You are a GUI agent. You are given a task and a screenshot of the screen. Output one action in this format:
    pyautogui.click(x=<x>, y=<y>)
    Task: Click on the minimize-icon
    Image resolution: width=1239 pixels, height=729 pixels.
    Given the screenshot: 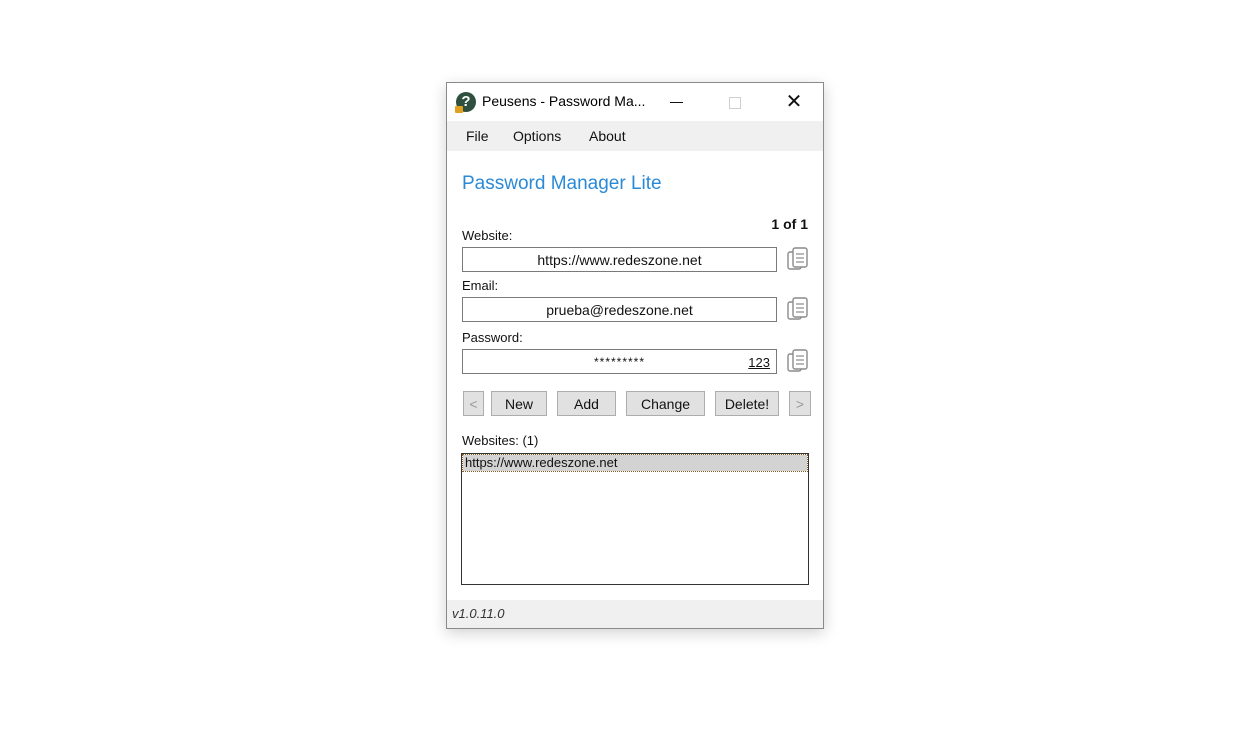 What is the action you would take?
    pyautogui.click(x=676, y=102)
    